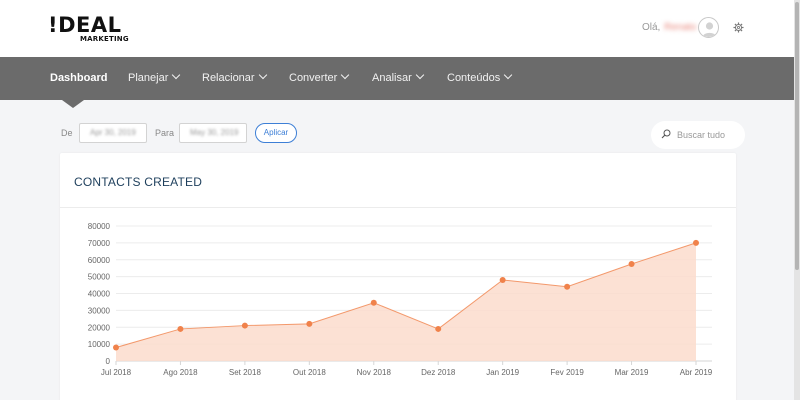 The width and height of the screenshot is (800, 400). I want to click on card-divider, so click(398, 207).